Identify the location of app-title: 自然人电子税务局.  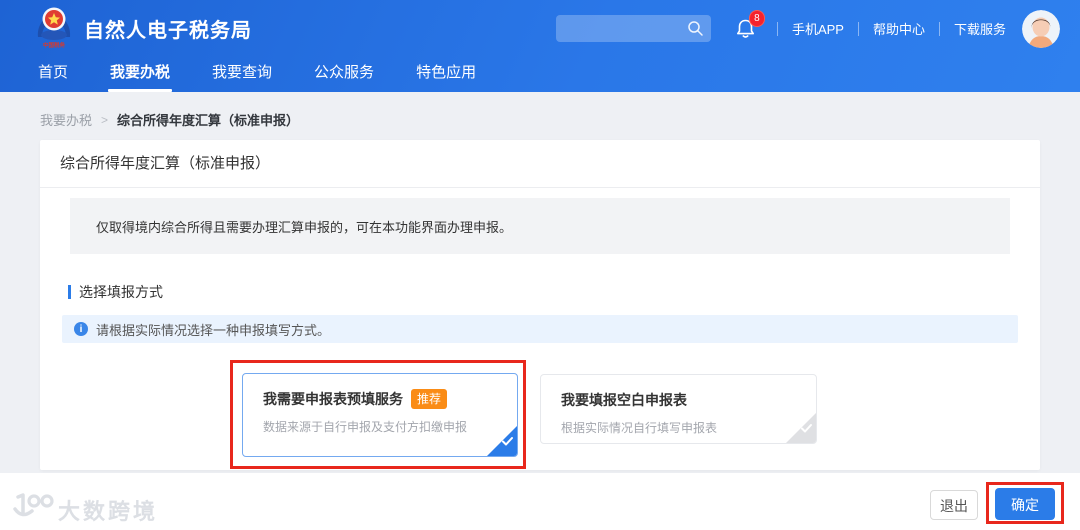
(168, 31).